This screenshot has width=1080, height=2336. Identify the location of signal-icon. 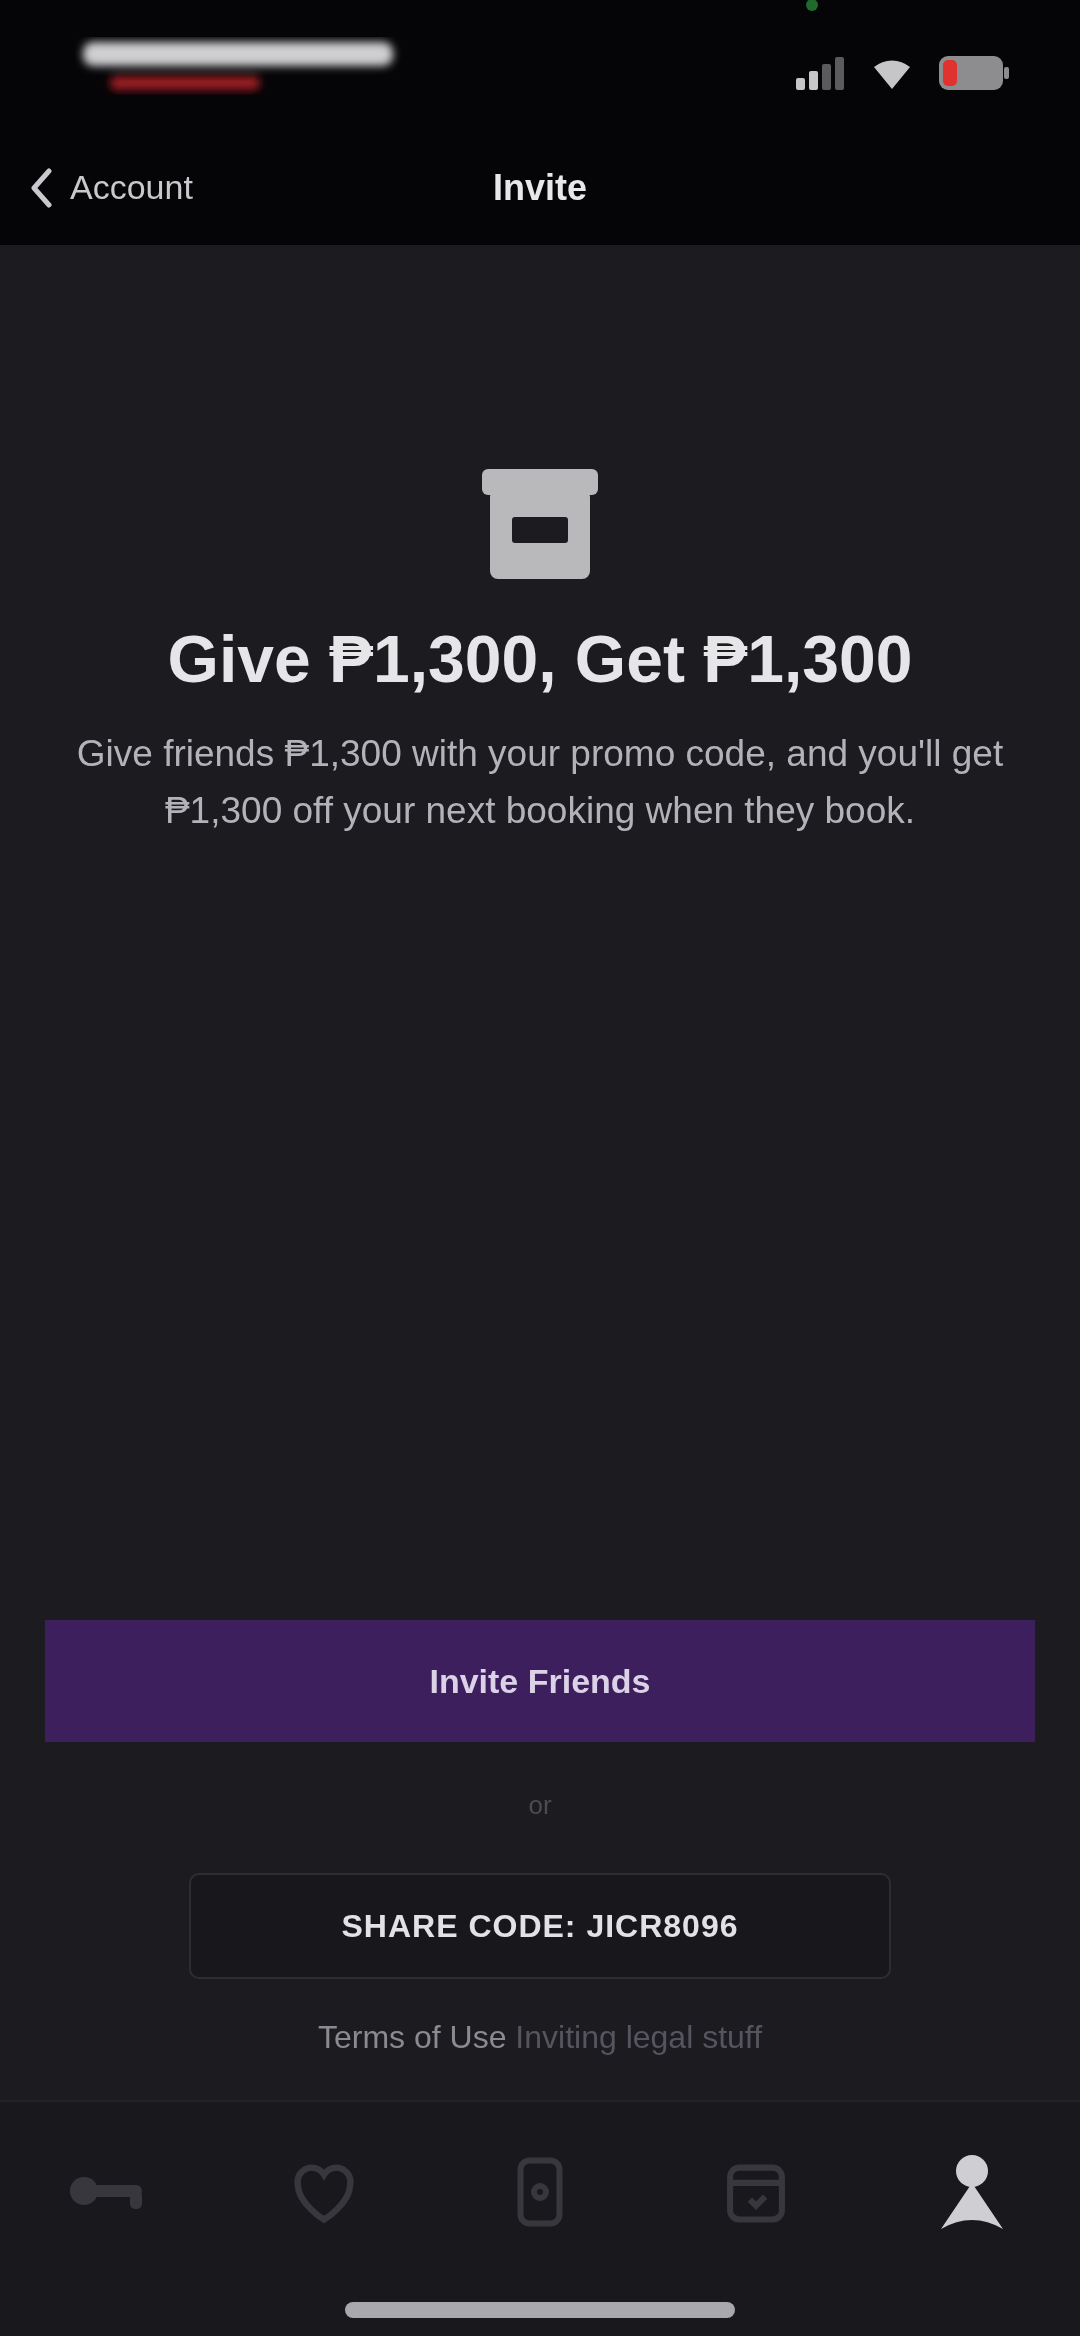
(821, 73).